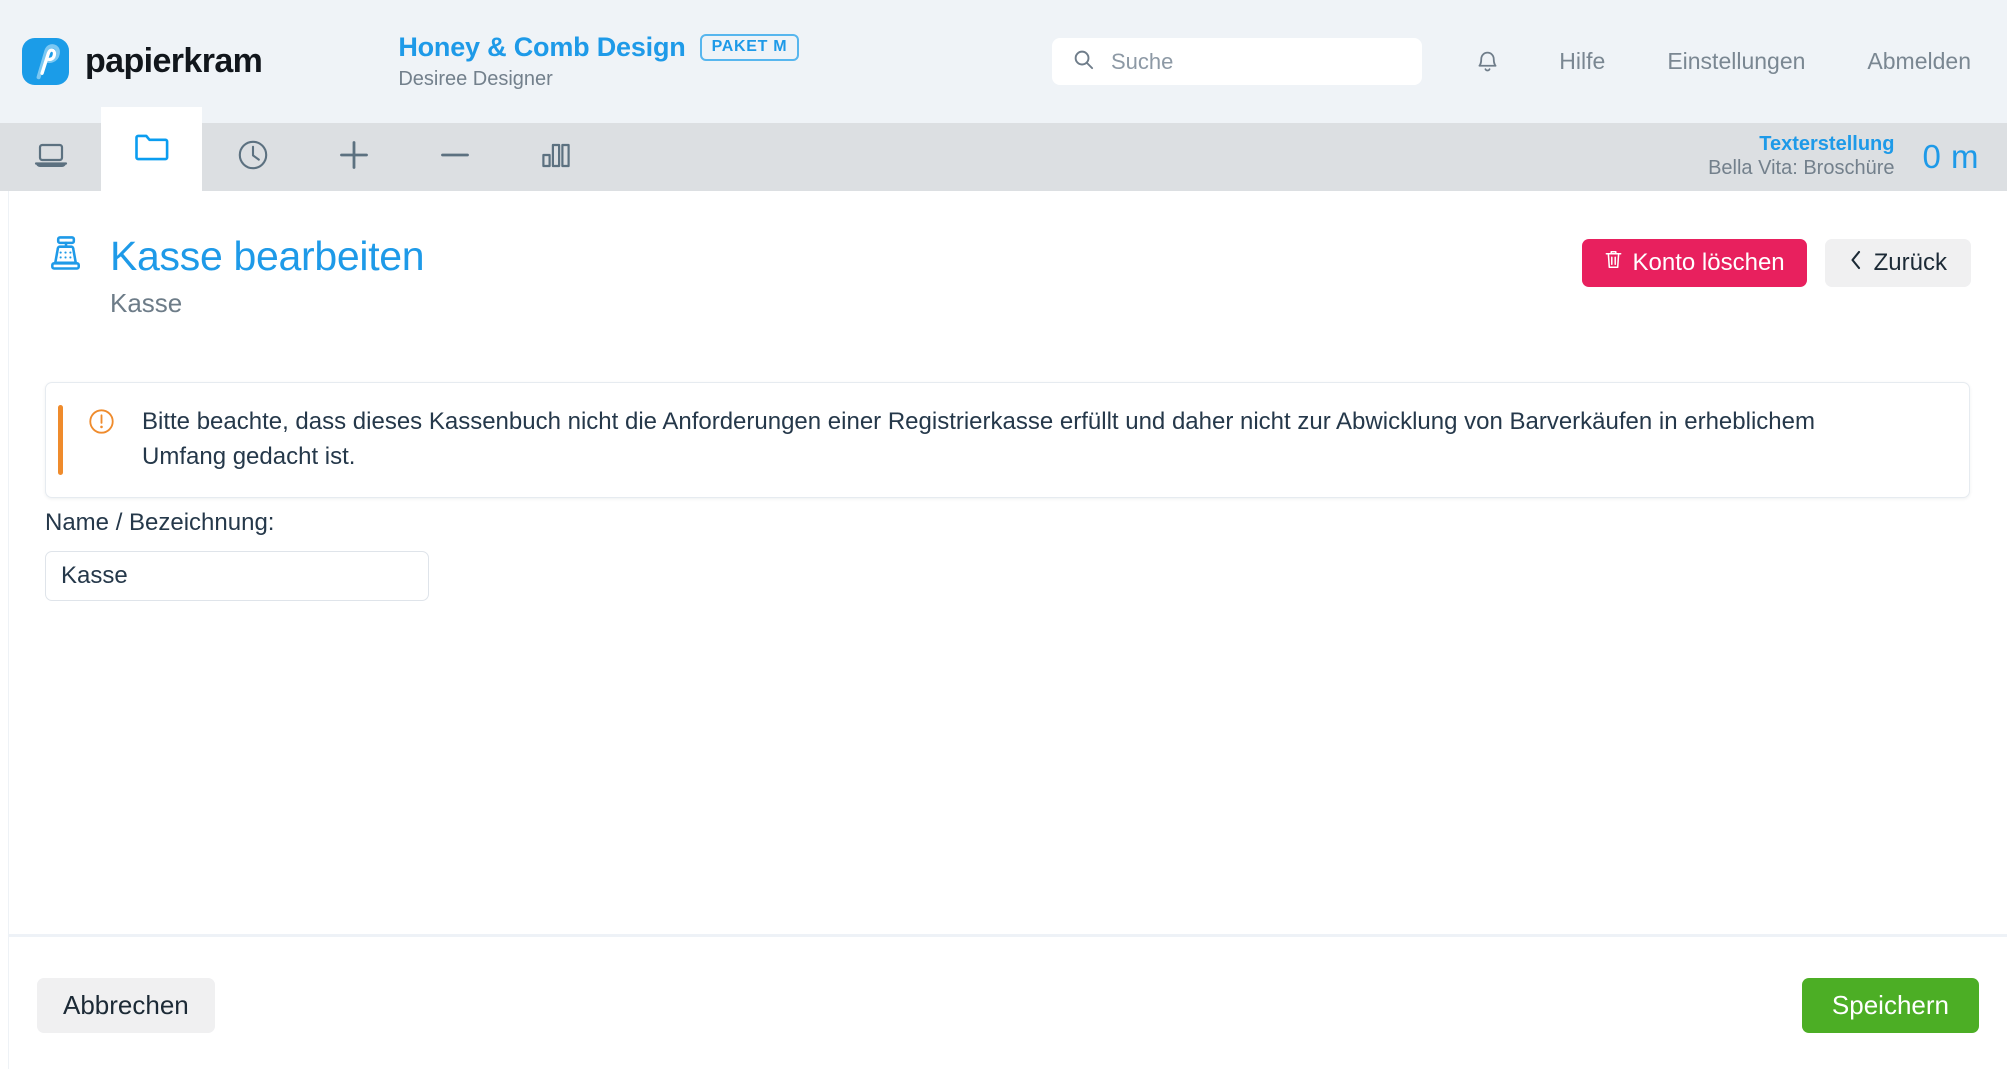 Image resolution: width=2007 pixels, height=1069 pixels. Describe the element at coordinates (101, 424) in the screenshot. I see `exclamation-circle-icon` at that location.